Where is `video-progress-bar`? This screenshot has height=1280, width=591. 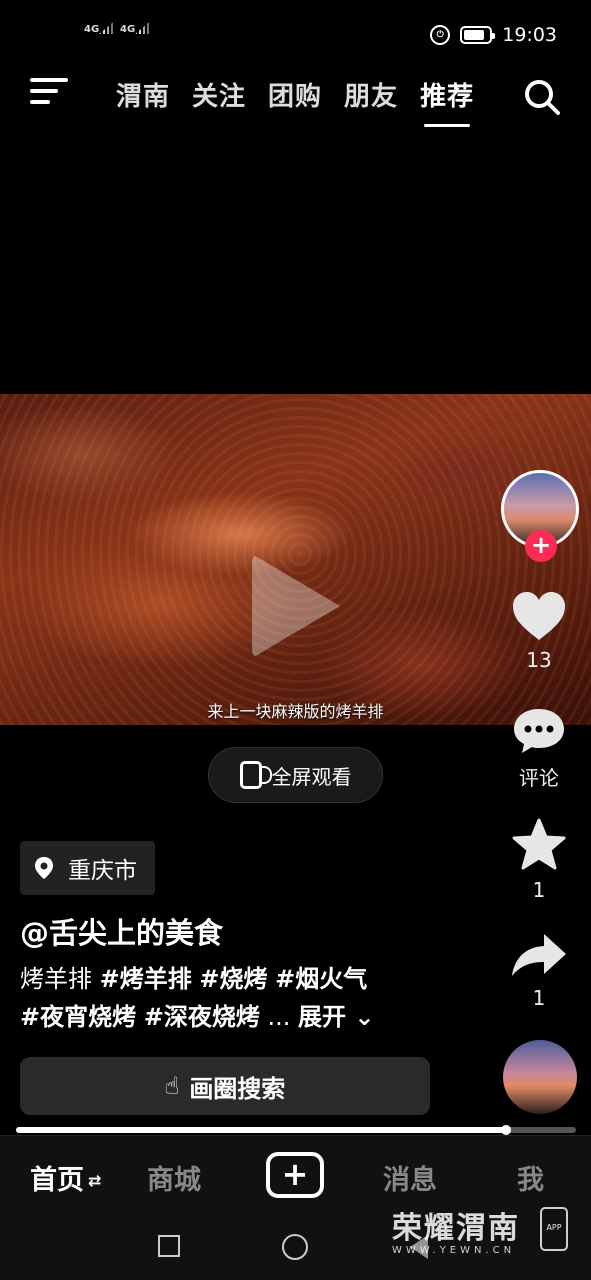
video-progress-bar is located at coordinates (296, 1130).